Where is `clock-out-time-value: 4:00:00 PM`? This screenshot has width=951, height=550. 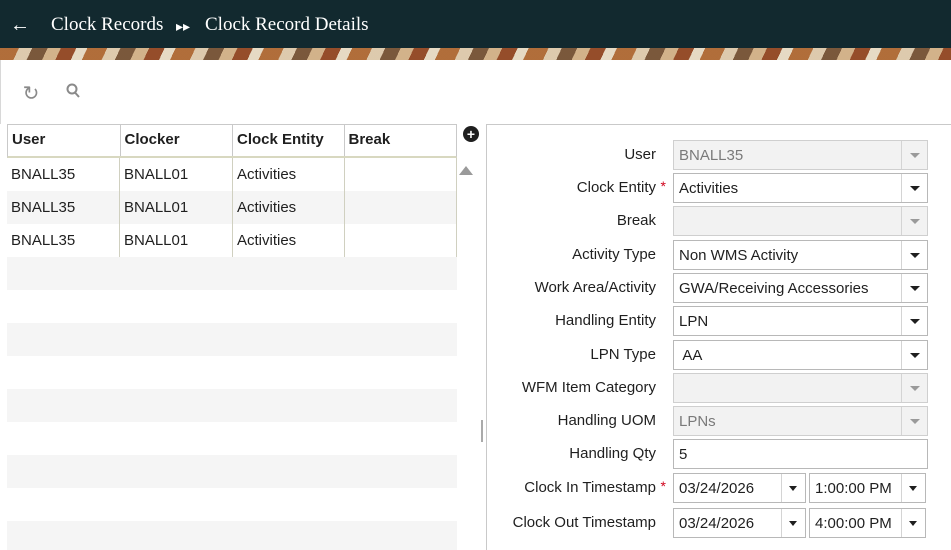
clock-out-time-value: 4:00:00 PM is located at coordinates (853, 523).